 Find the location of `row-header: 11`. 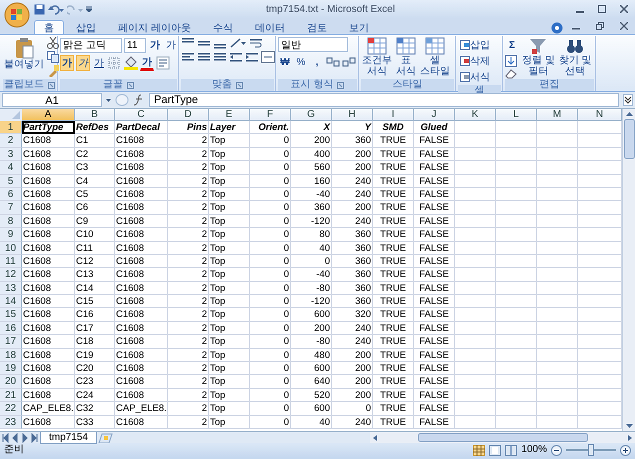

row-header: 11 is located at coordinates (11, 261).